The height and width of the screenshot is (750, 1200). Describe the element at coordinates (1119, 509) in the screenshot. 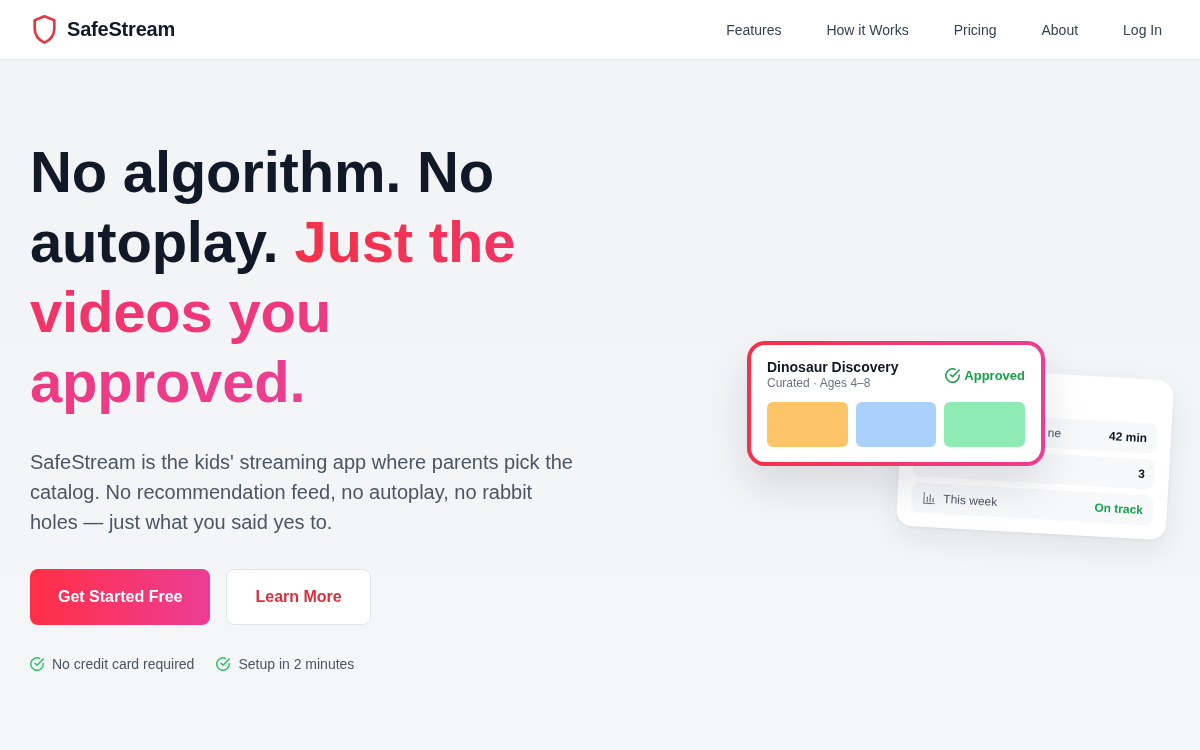

I see `status-value: On track` at that location.